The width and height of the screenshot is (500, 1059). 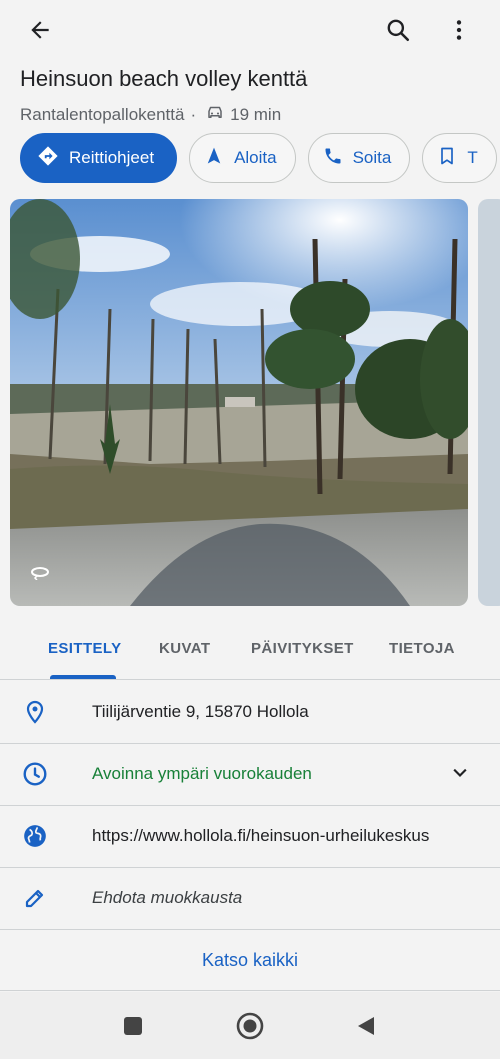 What do you see at coordinates (184, 648) in the screenshot?
I see `tab-photos: KUVAT` at bounding box center [184, 648].